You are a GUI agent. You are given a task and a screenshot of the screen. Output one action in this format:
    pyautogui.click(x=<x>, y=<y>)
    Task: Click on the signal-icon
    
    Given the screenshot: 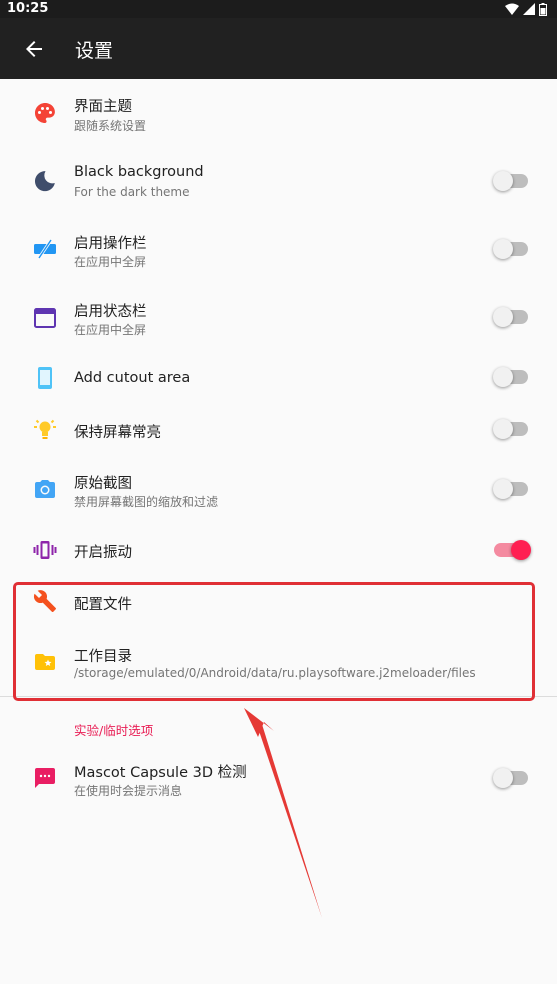 What is the action you would take?
    pyautogui.click(x=529, y=9)
    